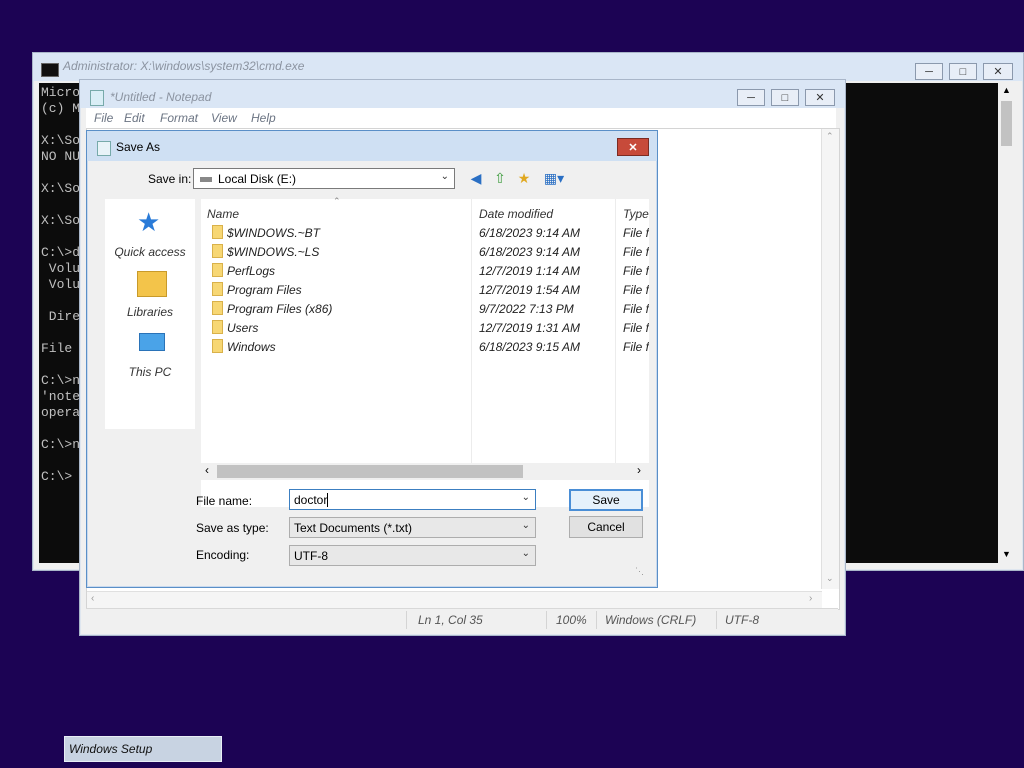  What do you see at coordinates (830, 136) in the screenshot?
I see `scroll-up-icon: ⌃` at bounding box center [830, 136].